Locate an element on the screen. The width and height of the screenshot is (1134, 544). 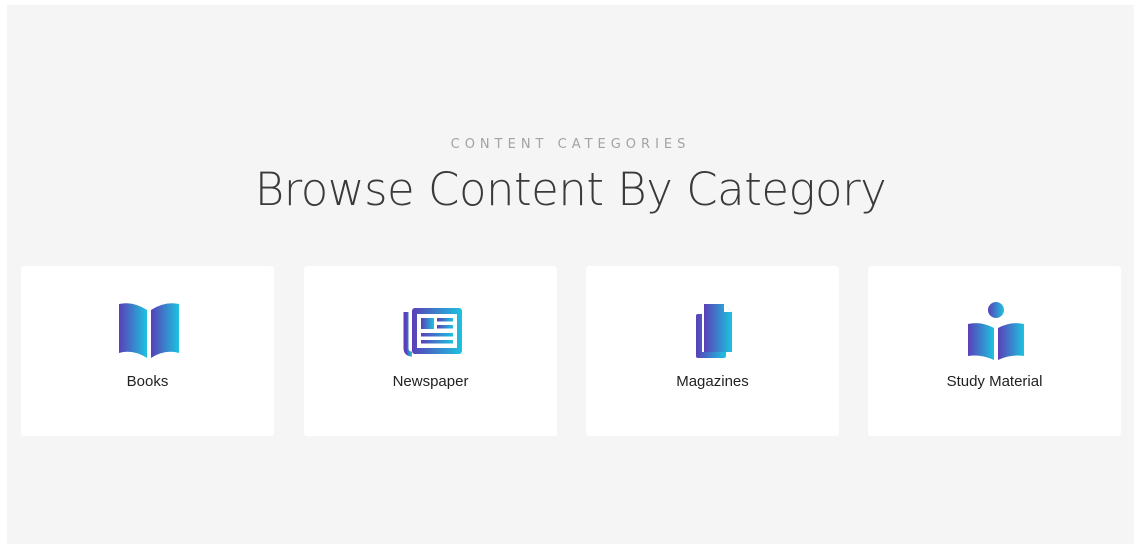
category-card-newspaper: Newspaper is located at coordinates (430, 351).